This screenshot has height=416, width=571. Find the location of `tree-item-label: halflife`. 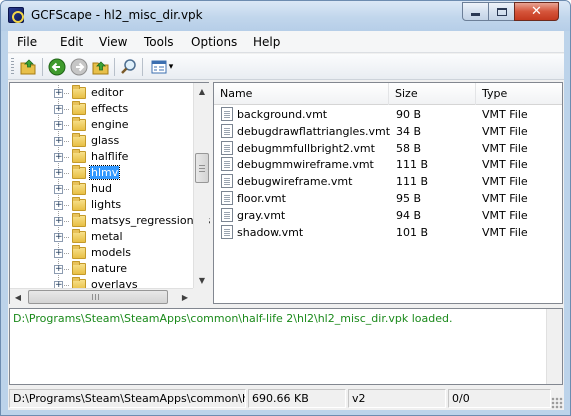

tree-item-label: halflife is located at coordinates (109, 156).